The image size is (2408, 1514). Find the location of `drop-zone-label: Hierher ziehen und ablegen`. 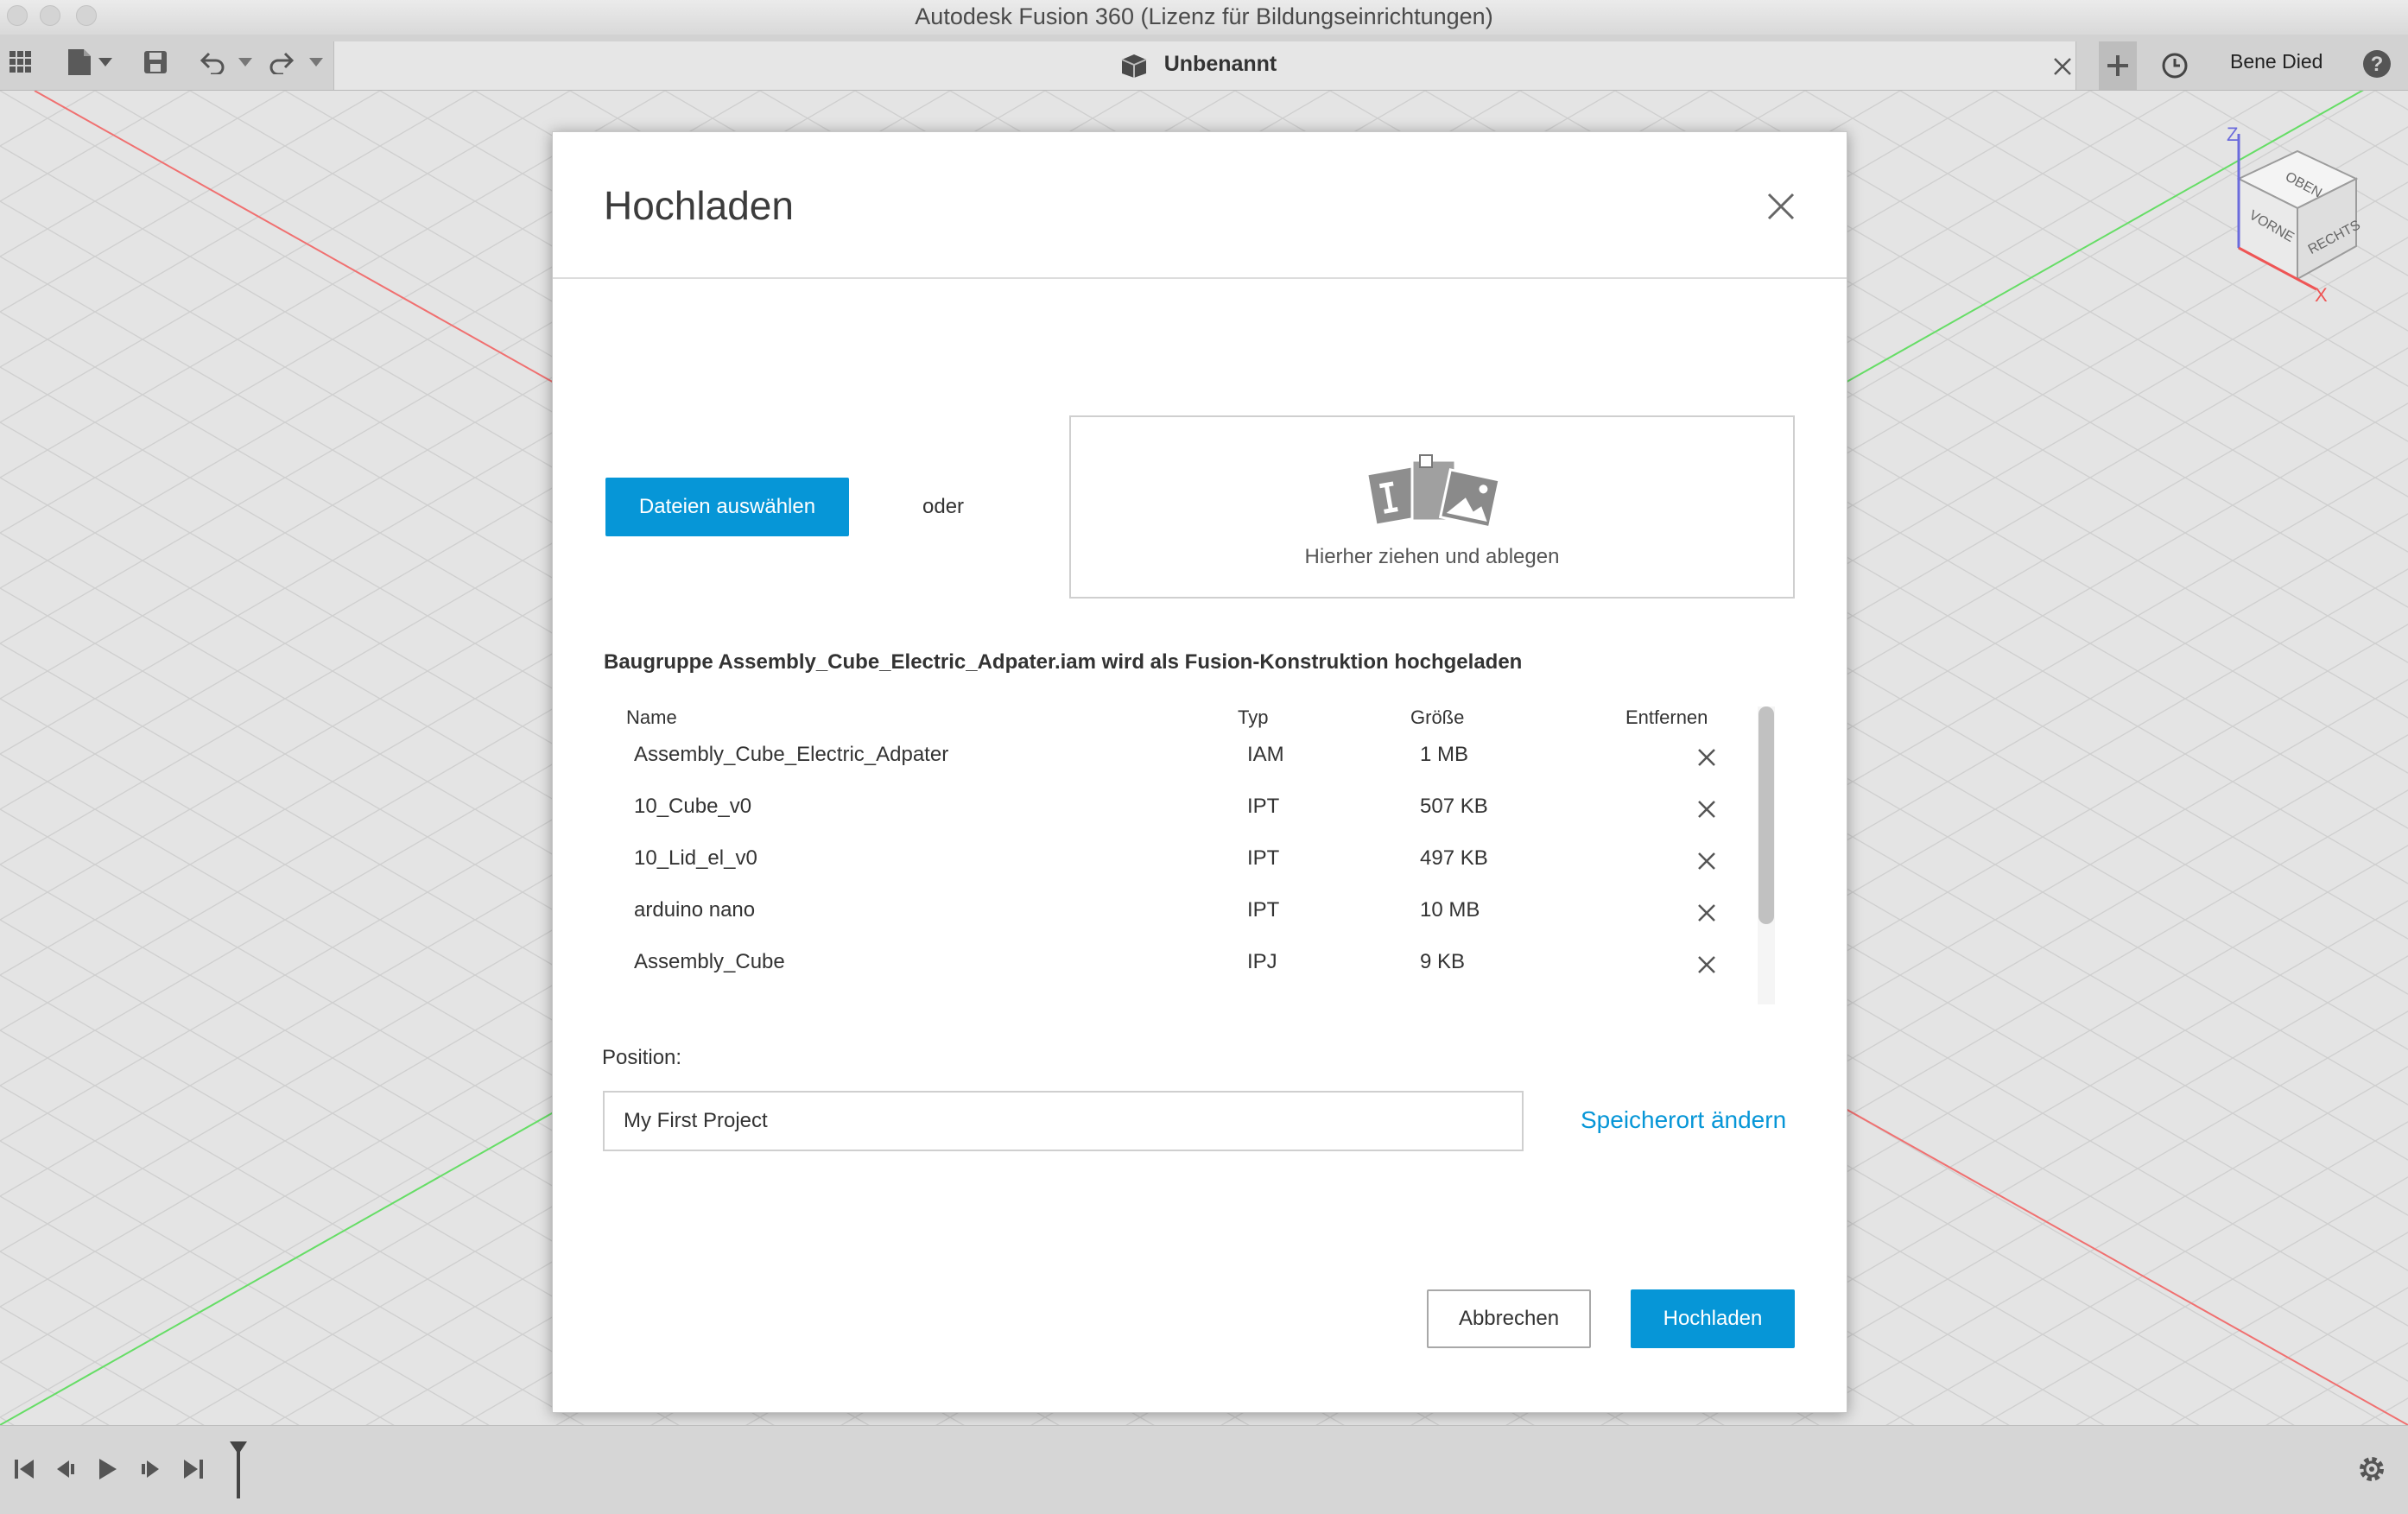

drop-zone-label: Hierher ziehen und ablegen is located at coordinates (1432, 556).